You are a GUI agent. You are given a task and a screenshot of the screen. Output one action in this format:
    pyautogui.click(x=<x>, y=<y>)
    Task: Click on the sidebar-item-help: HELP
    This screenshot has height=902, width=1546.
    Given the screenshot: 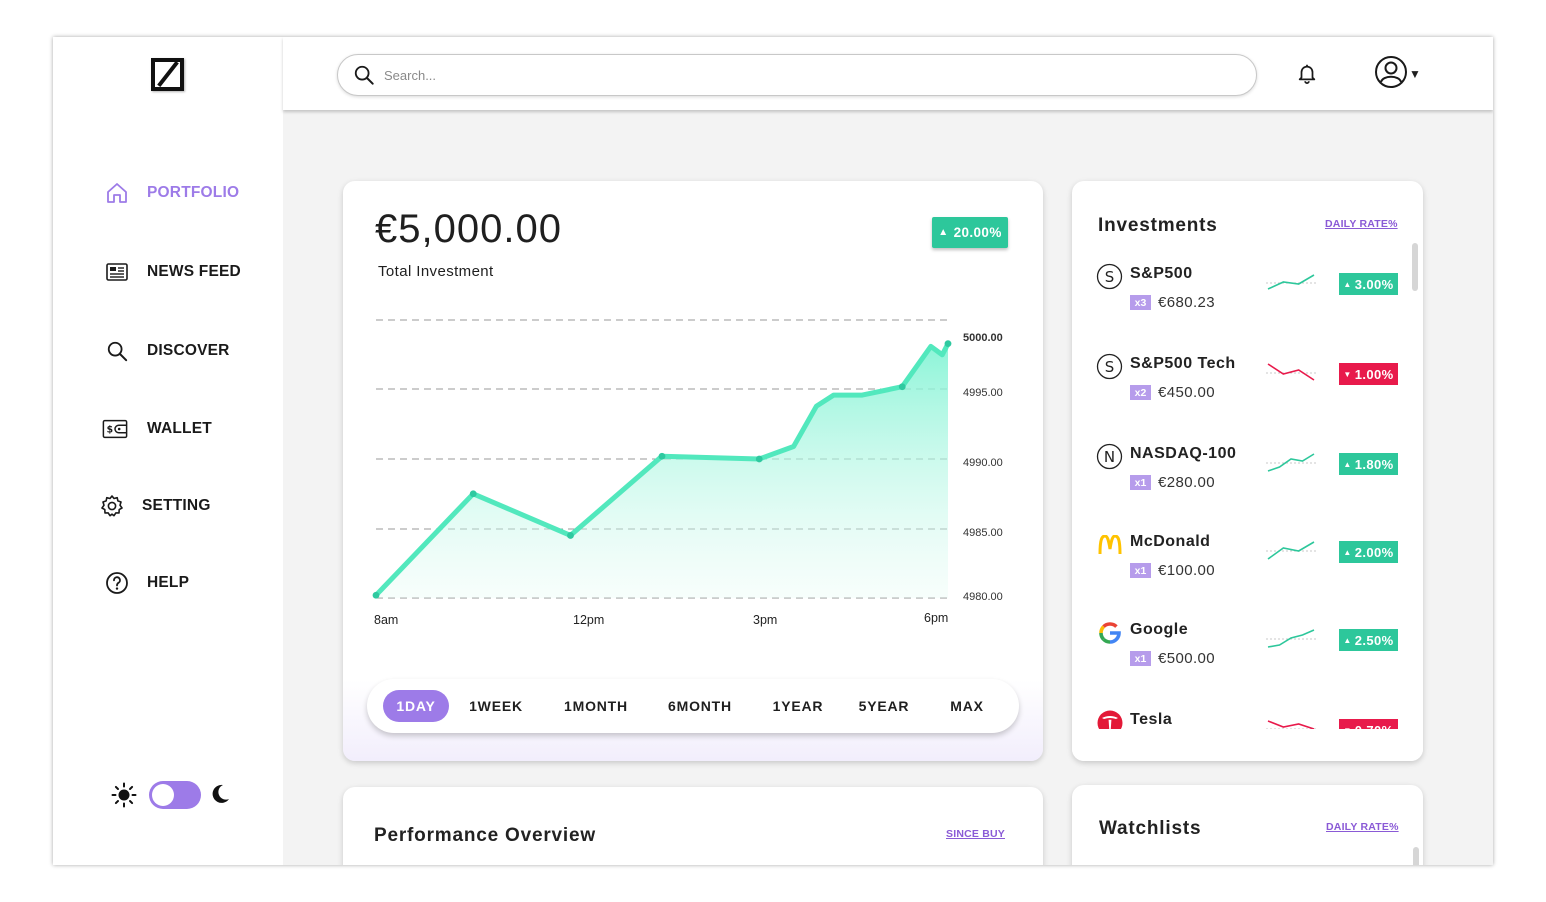 What is the action you would take?
    pyautogui.click(x=168, y=583)
    